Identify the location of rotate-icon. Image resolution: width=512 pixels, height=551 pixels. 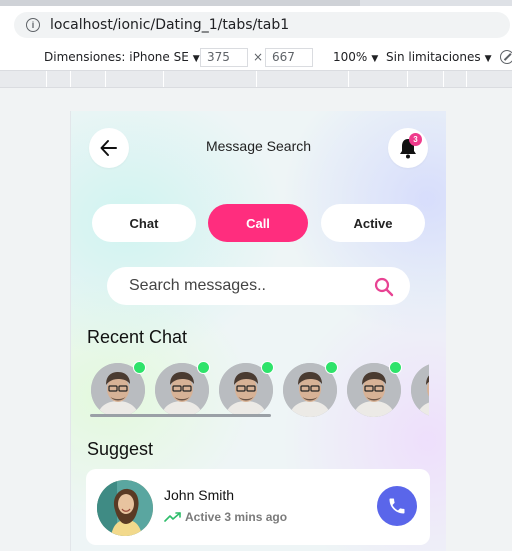
(506, 57).